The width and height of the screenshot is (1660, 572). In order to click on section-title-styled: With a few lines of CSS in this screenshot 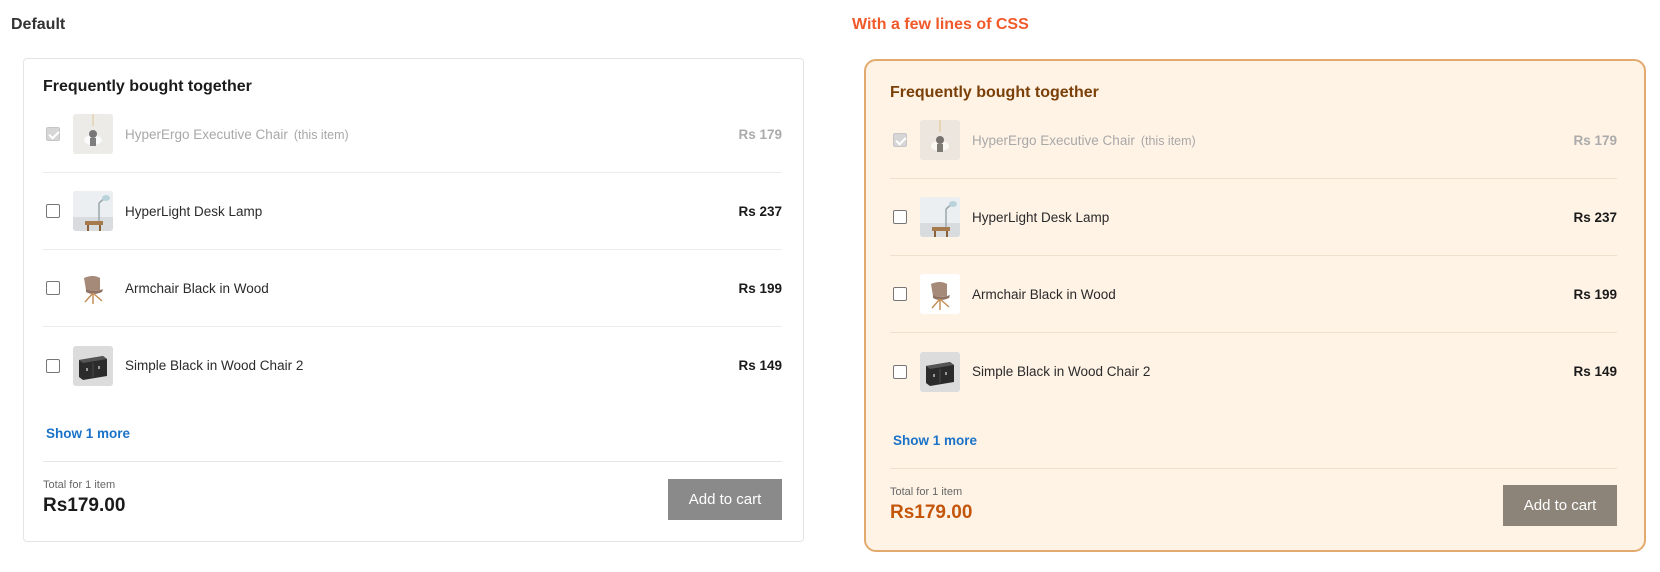, I will do `click(940, 24)`.